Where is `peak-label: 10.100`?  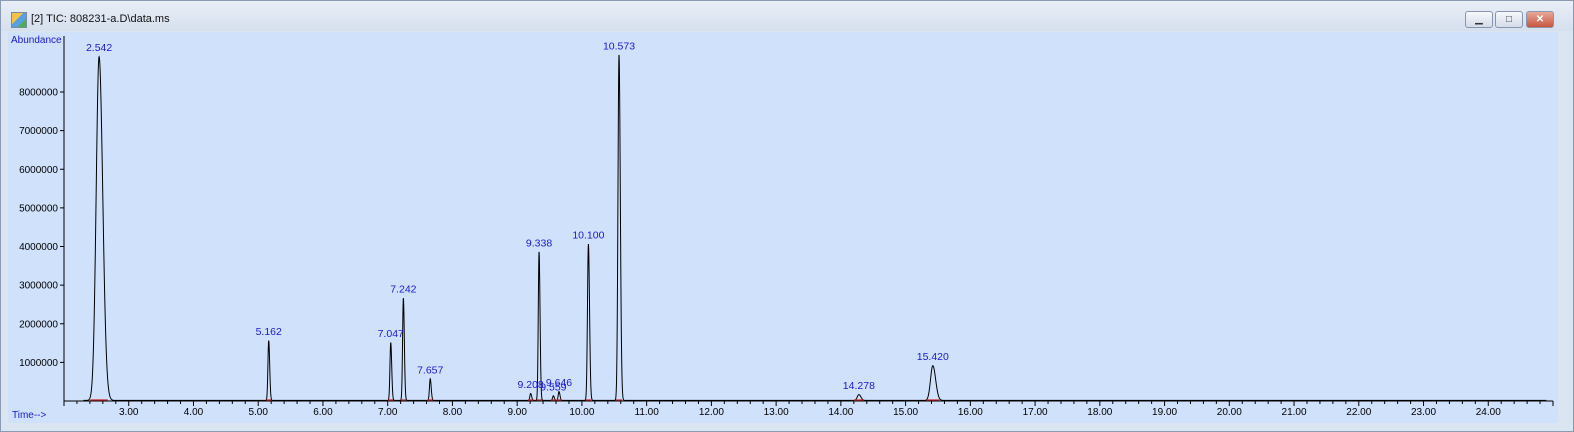 peak-label: 10.100 is located at coordinates (588, 236).